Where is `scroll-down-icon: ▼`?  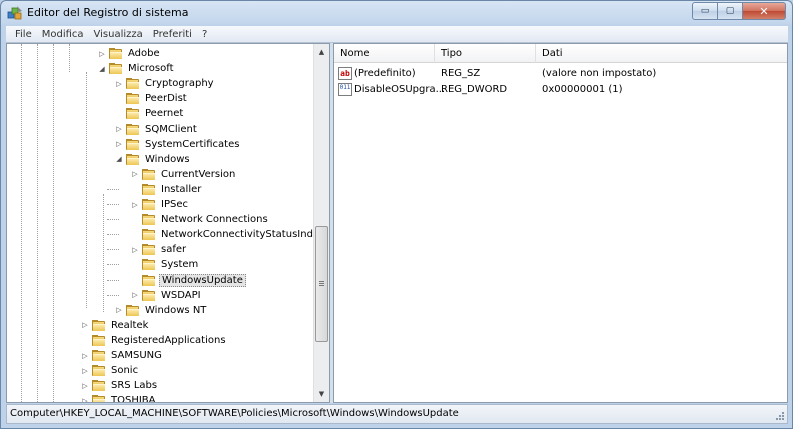
scroll-down-icon: ▼ is located at coordinates (321, 394).